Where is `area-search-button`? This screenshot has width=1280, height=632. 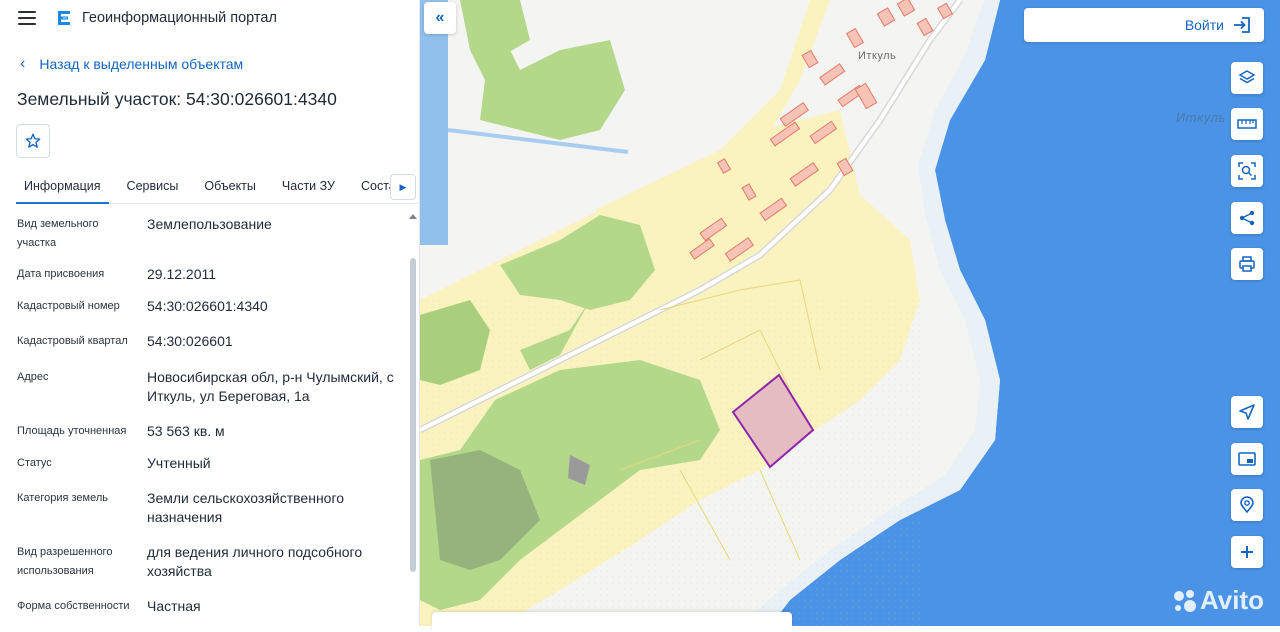 area-search-button is located at coordinates (1247, 171).